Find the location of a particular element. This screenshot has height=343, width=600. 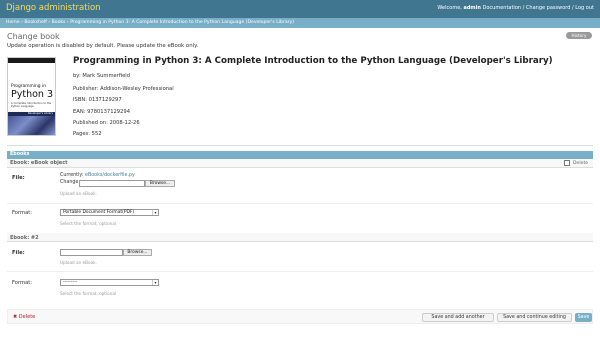

ebook-object-row is located at coordinates (300, 237).